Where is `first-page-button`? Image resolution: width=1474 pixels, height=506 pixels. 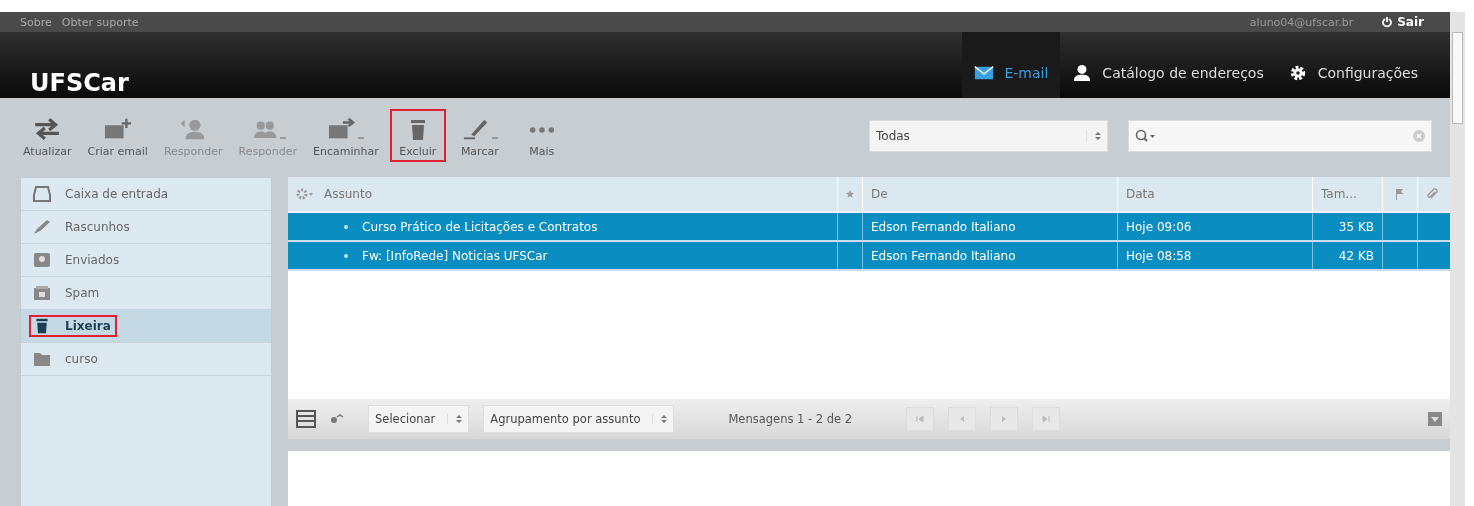 first-page-button is located at coordinates (920, 419).